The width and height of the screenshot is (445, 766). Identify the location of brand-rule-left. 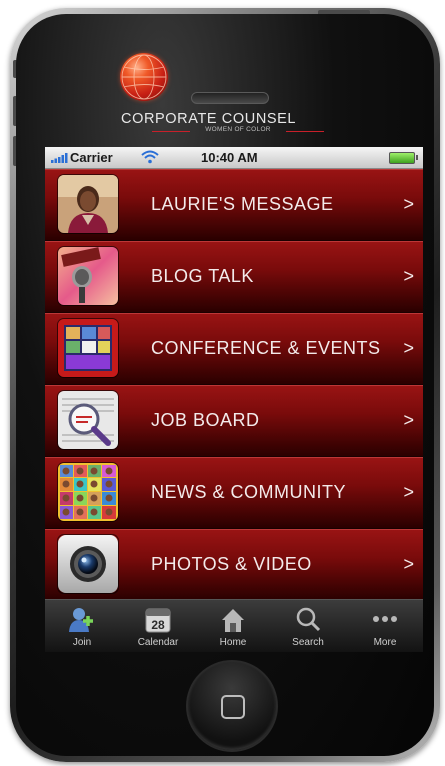
(171, 131).